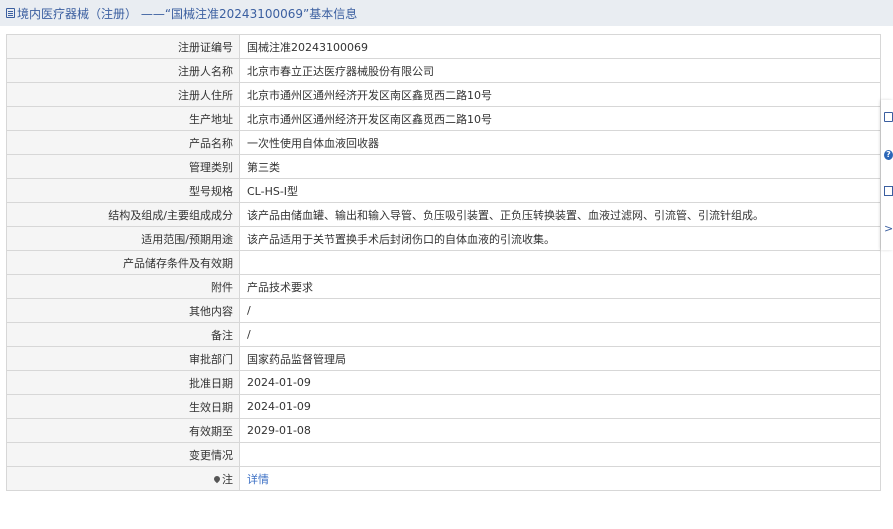 The image size is (893, 529). I want to click on table-row: 注 详情, so click(443, 478).